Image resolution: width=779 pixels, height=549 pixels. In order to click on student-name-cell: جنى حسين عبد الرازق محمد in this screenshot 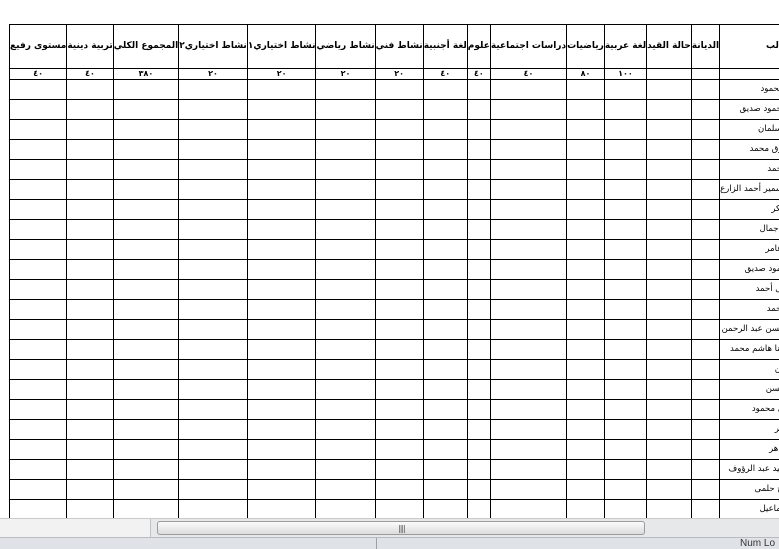, I will do `click(749, 150)`.